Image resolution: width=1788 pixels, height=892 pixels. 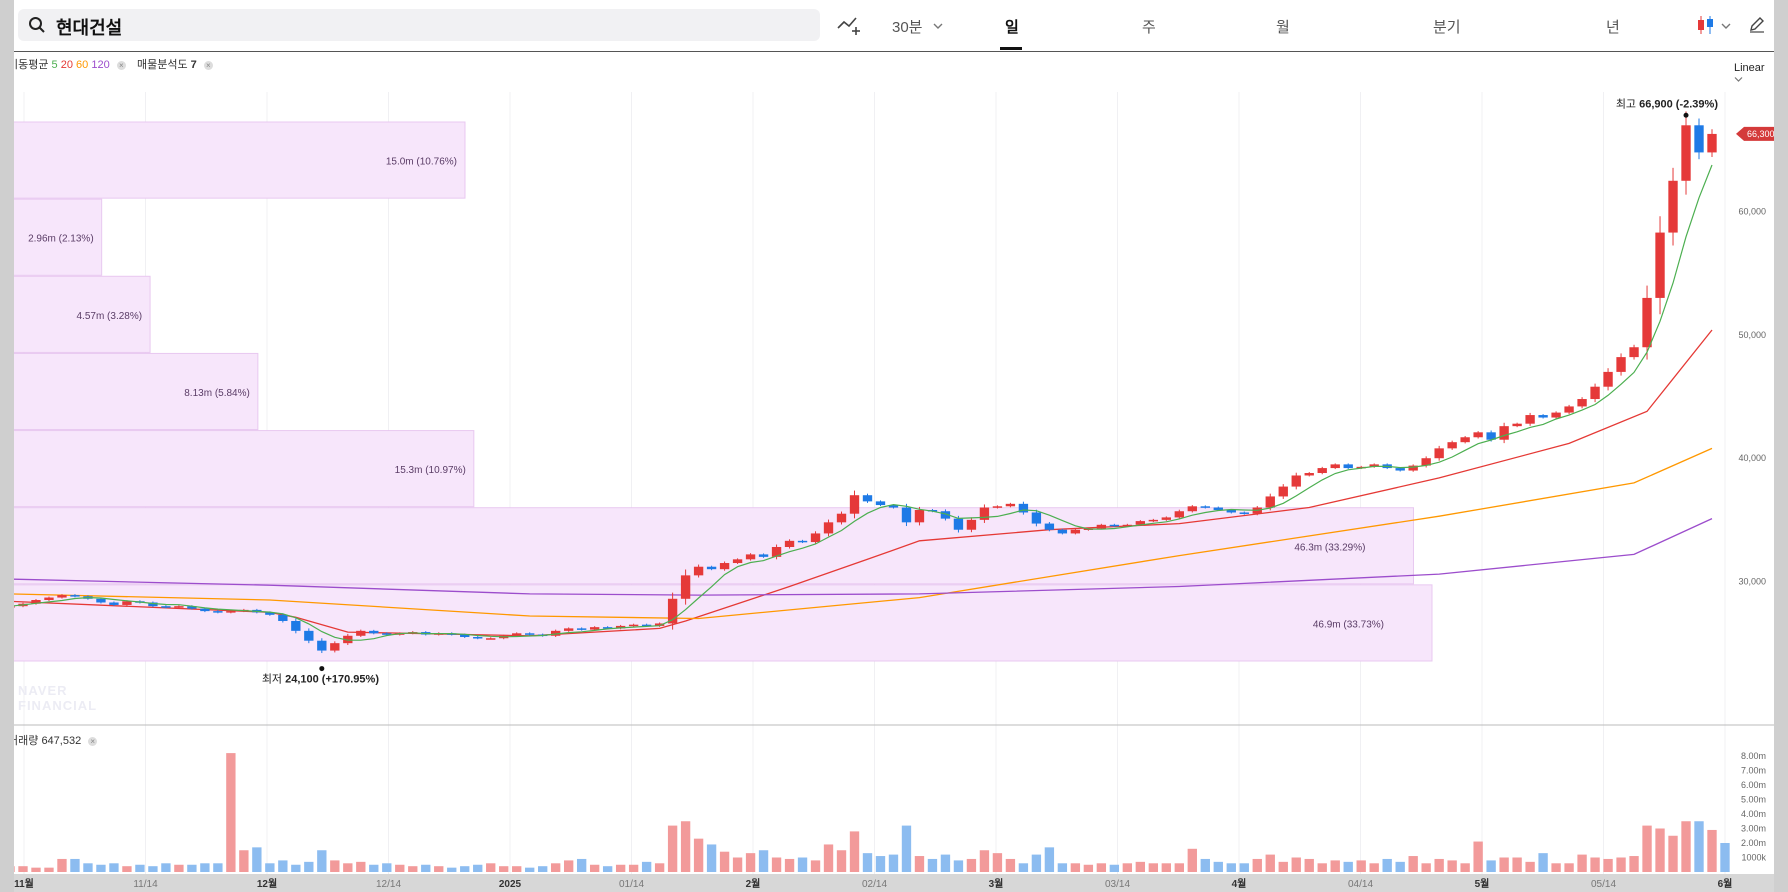 I want to click on tab-week: 주, so click(x=1149, y=26).